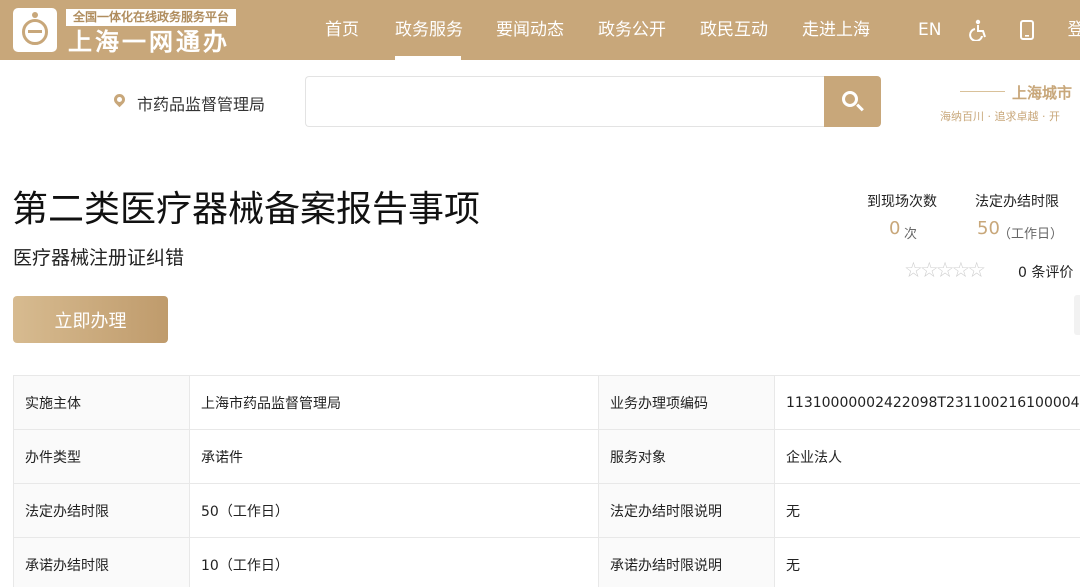 Image resolution: width=1080 pixels, height=587 pixels. I want to click on mobile-phone-icon, so click(1027, 30).